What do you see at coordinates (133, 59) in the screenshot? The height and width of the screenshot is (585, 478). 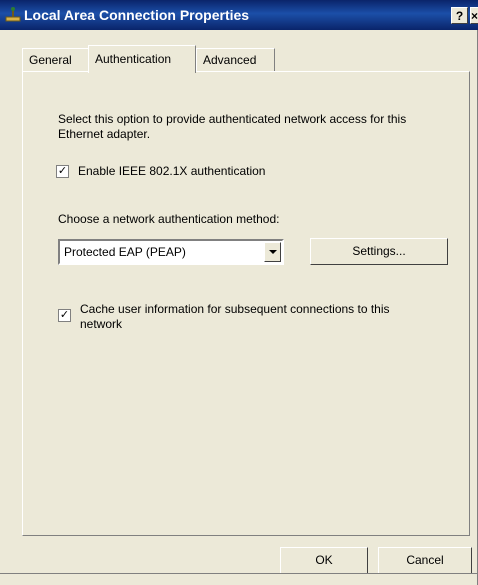 I see `tab-label: Authentication` at bounding box center [133, 59].